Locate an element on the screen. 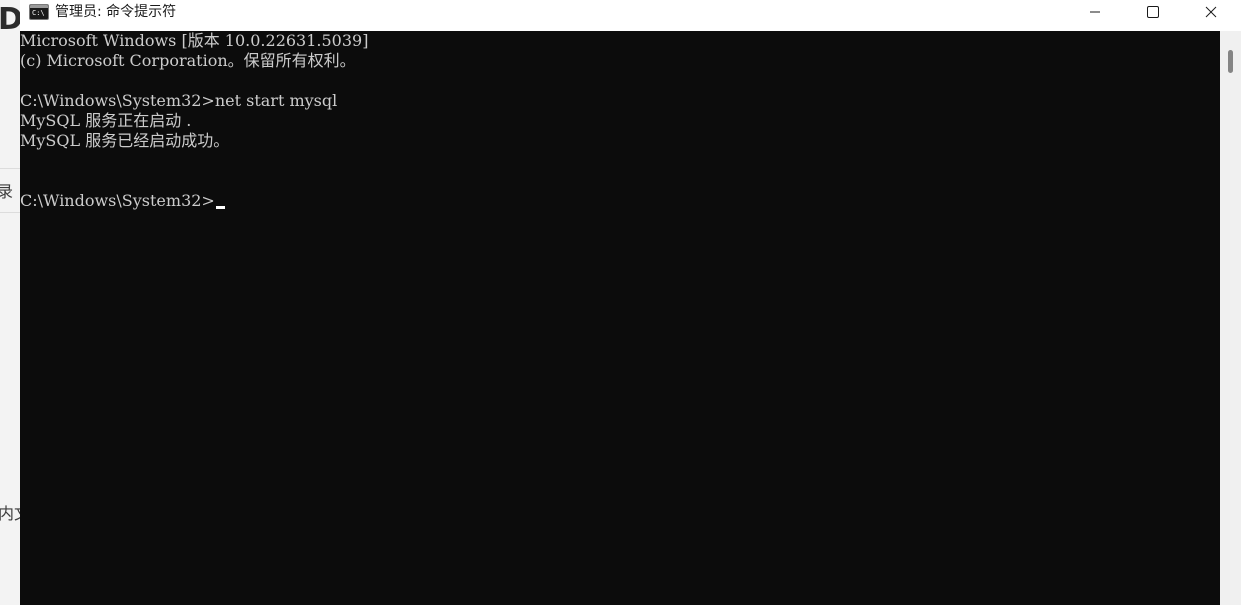  console-line: (c) Microsoft Corporation。保留所有权利。 is located at coordinates (188, 60).